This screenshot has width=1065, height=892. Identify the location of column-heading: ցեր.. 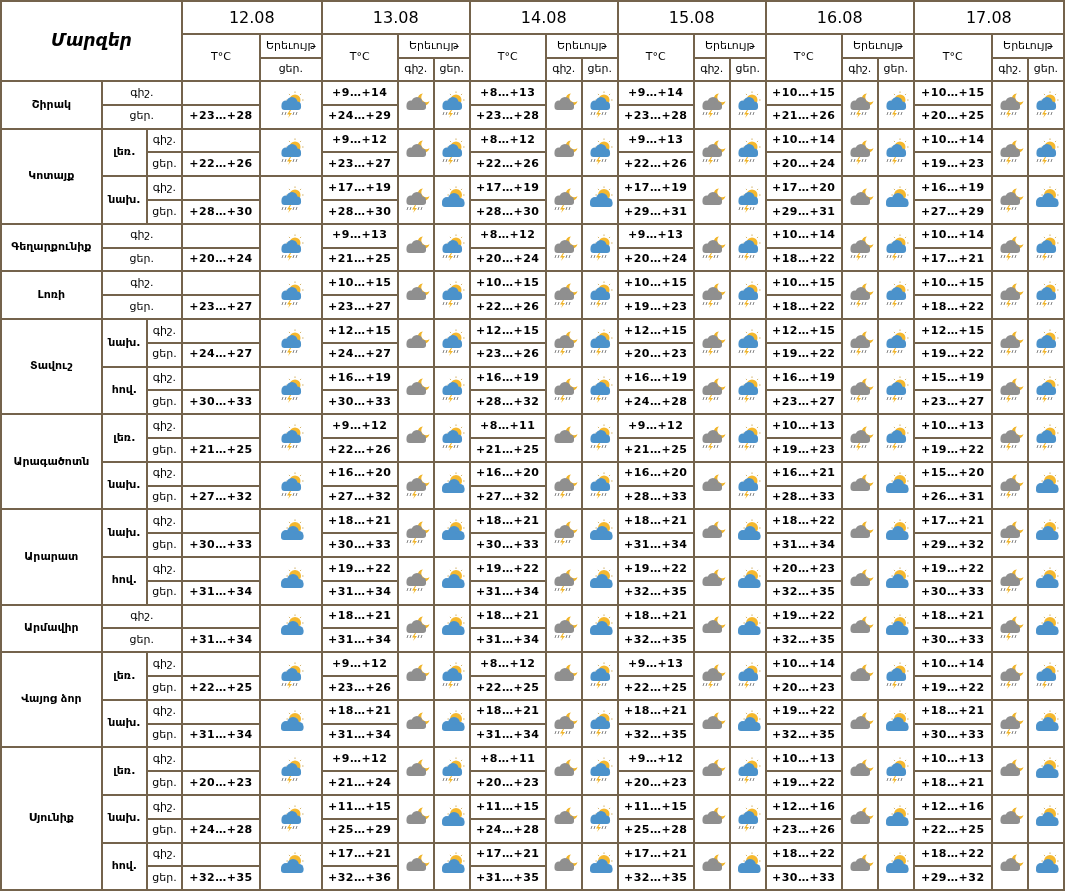
(1045, 69).